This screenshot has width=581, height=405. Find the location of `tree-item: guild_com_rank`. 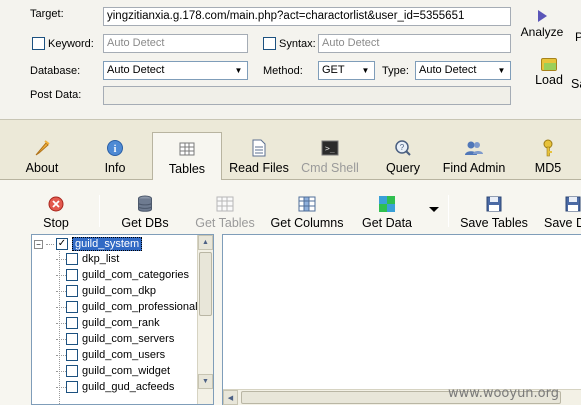

tree-item: guild_com_rank is located at coordinates (108, 323).